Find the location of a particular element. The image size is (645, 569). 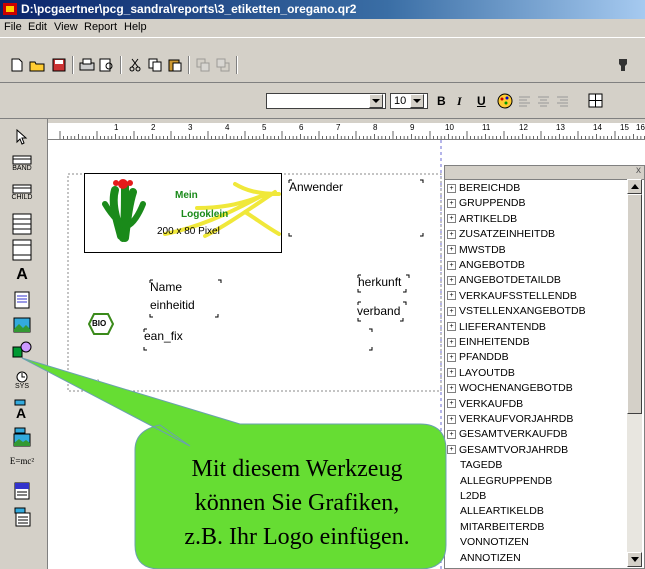

tree-item: + ANGEBOTDETAILDB is located at coordinates (504, 280).